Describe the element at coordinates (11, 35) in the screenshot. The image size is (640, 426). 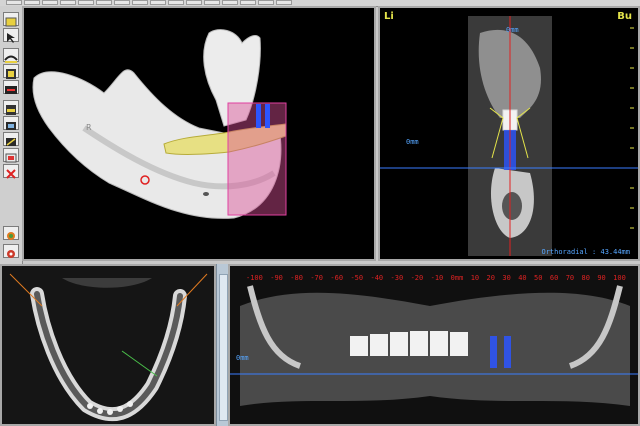
I see `cursor-icon` at that location.